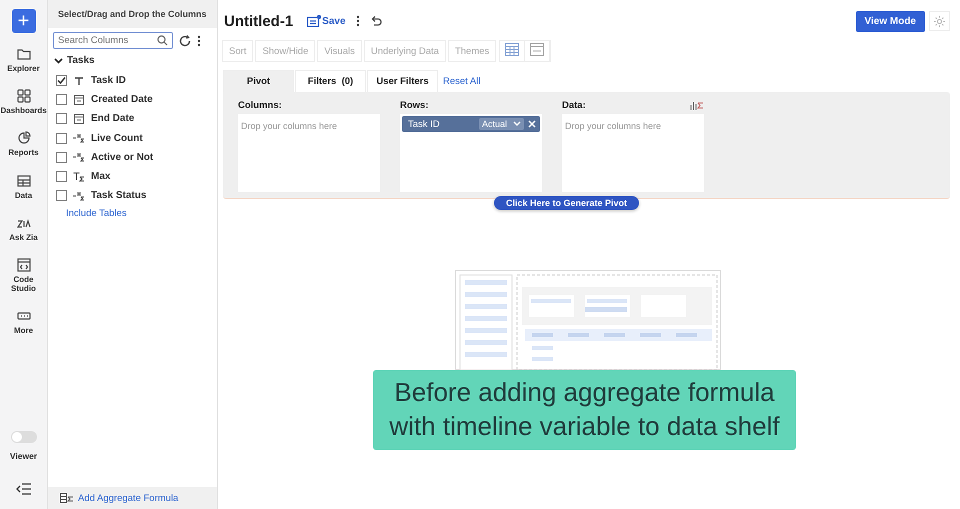 The width and height of the screenshot is (960, 509). Describe the element at coordinates (259, 21) in the screenshot. I see `report-title: Untitled-1` at that location.